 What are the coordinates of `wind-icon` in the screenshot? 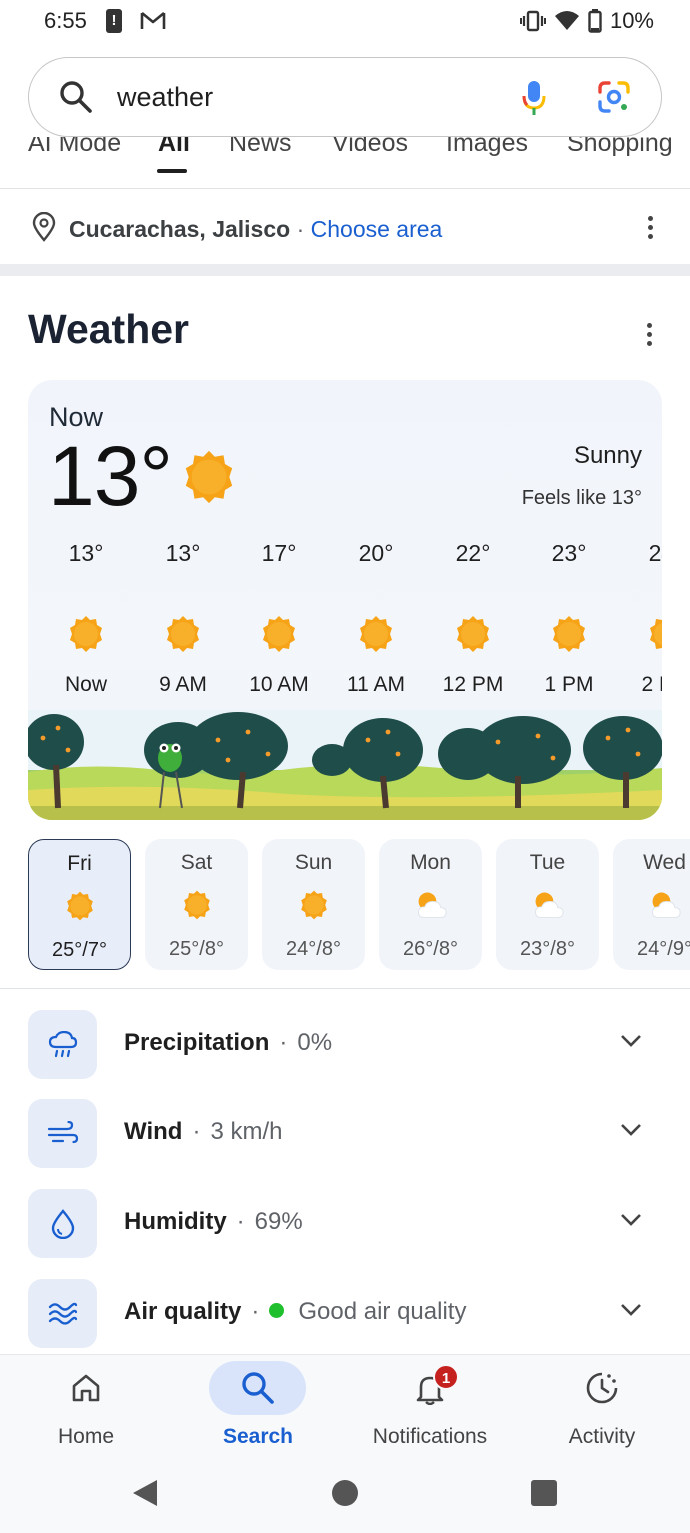 It's located at (62, 1133).